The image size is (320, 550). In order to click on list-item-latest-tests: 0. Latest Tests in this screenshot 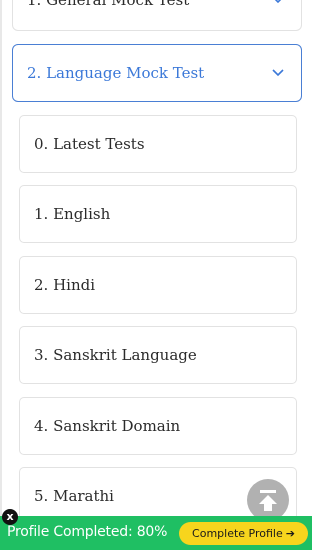, I will do `click(158, 144)`.